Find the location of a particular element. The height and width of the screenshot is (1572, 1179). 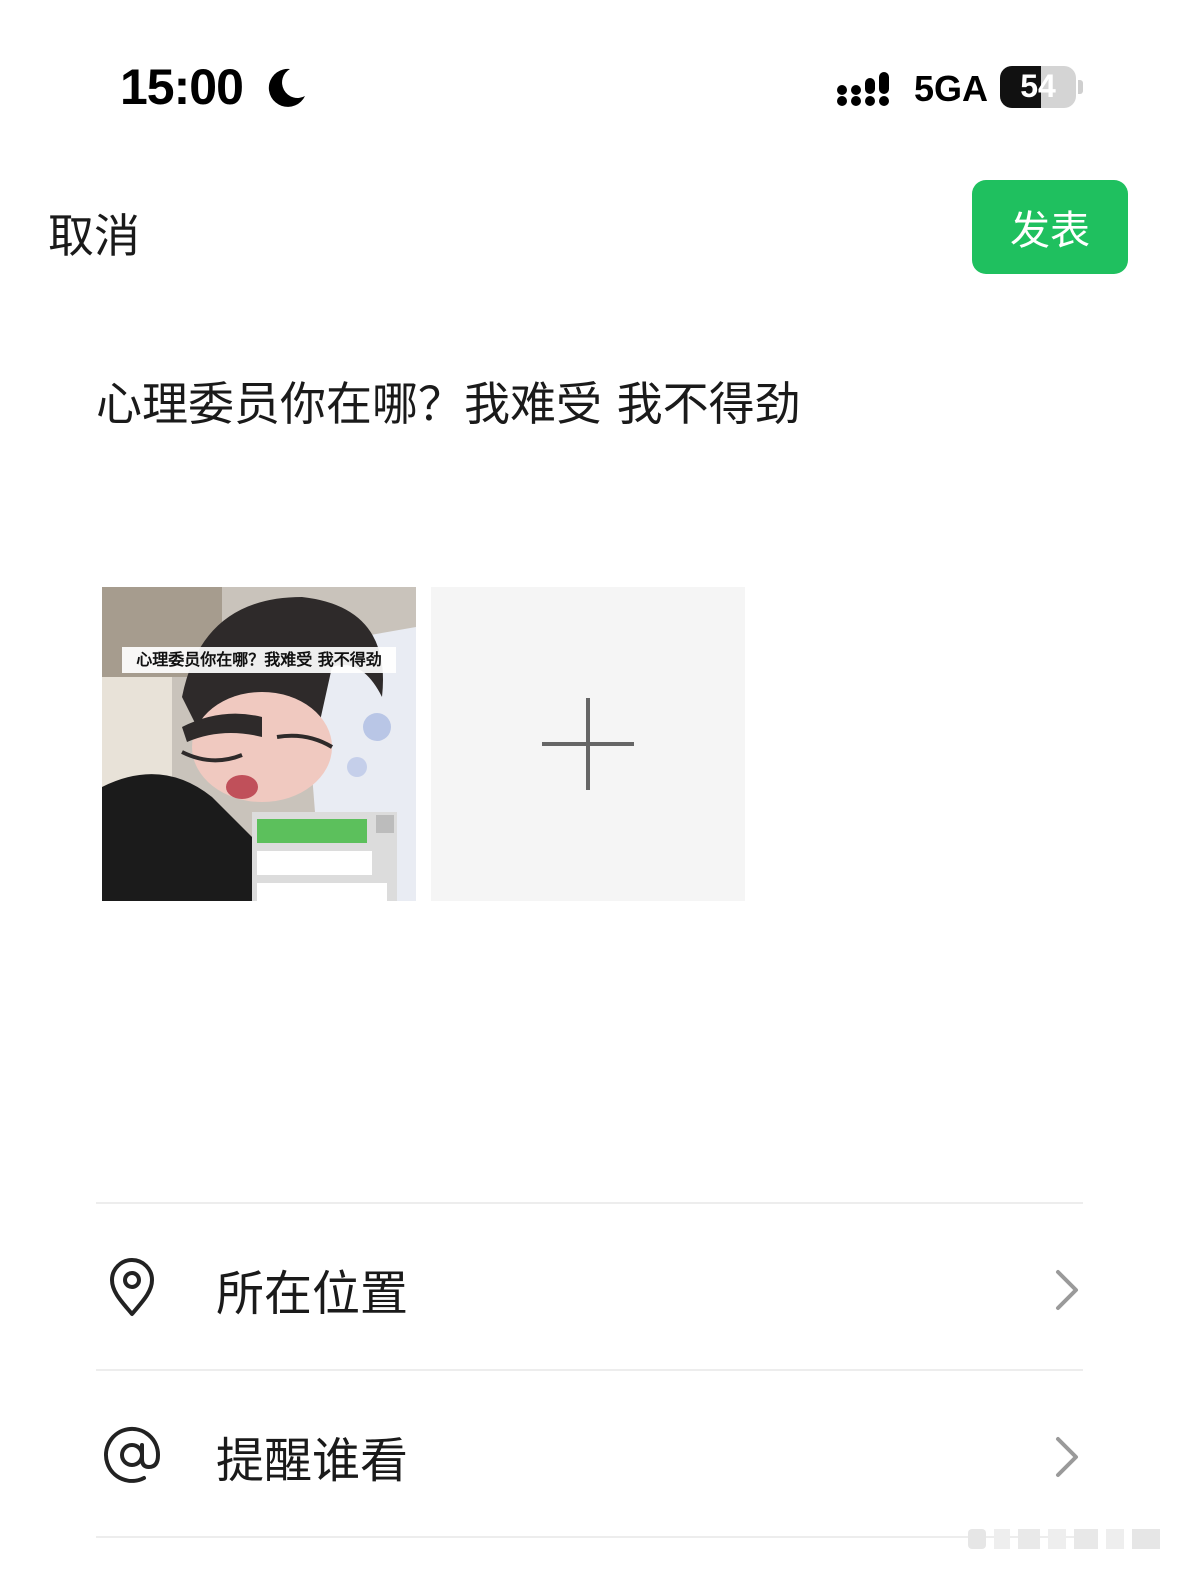

signal-icon is located at coordinates (863, 89).